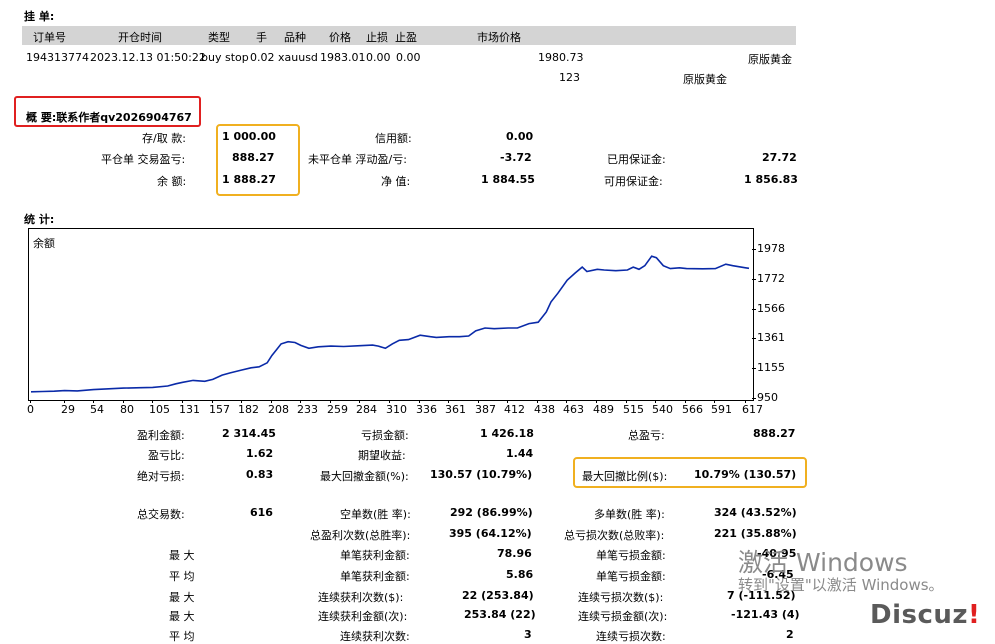 The height and width of the screenshot is (644, 995). Describe the element at coordinates (692, 409) in the screenshot. I see `x-tick-label: 566` at that location.